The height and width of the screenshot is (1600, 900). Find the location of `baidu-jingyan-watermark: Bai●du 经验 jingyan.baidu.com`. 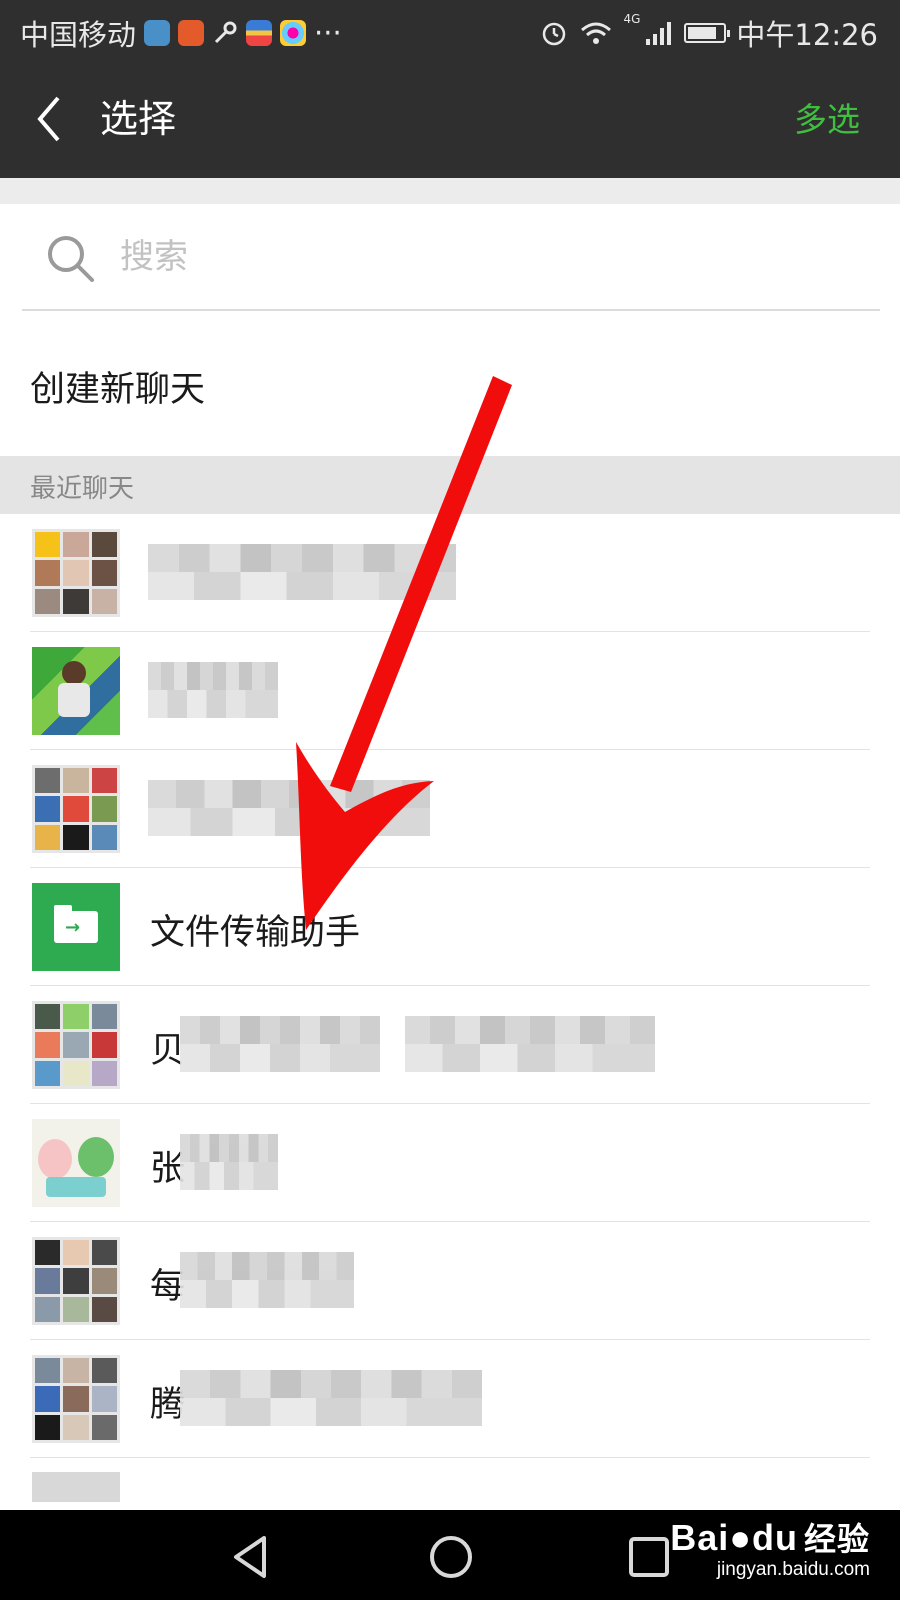

baidu-jingyan-watermark: Bai●du 经验 jingyan.baidu.com is located at coordinates (770, 1549).